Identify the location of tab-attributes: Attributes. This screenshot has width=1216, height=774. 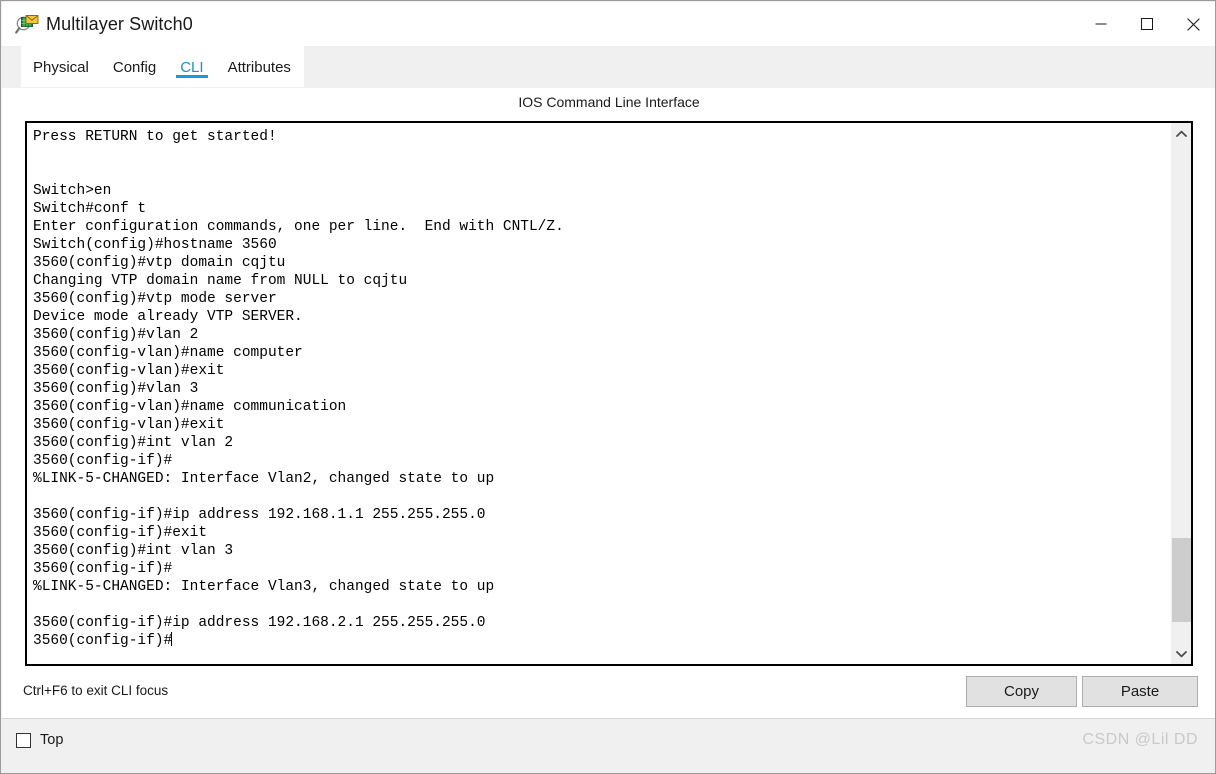
(259, 66).